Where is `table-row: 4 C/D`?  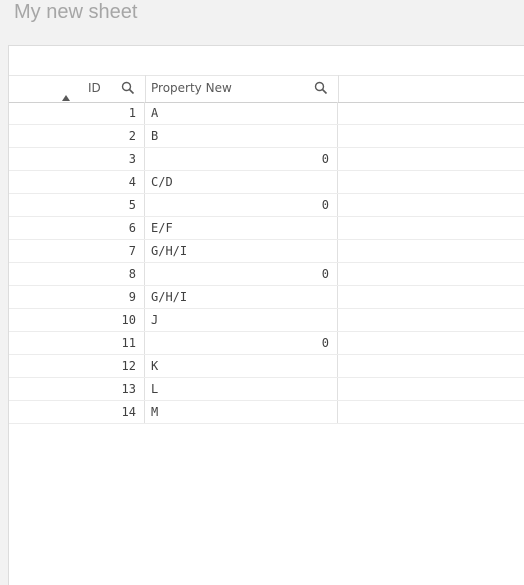
table-row: 4 C/D is located at coordinates (266, 182).